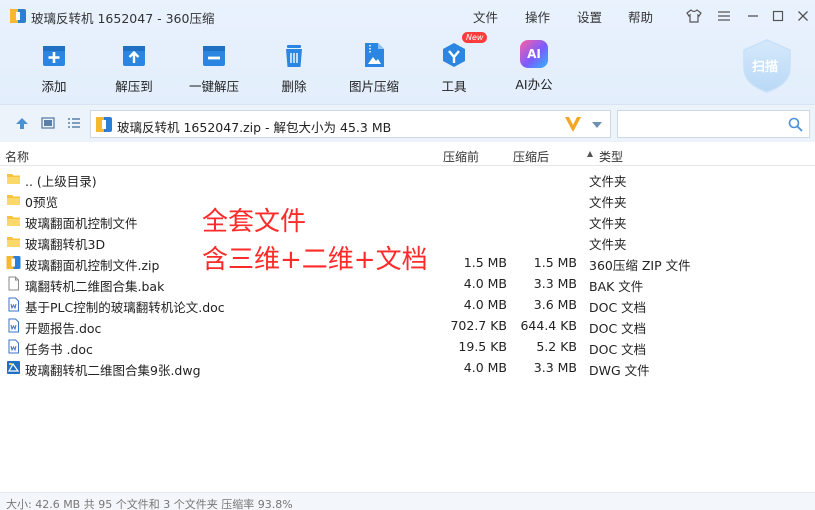  I want to click on title-bar: 玻璃反转机 1652047 - 360压缩 文件 操作 设置 帮助, so click(407, 16).